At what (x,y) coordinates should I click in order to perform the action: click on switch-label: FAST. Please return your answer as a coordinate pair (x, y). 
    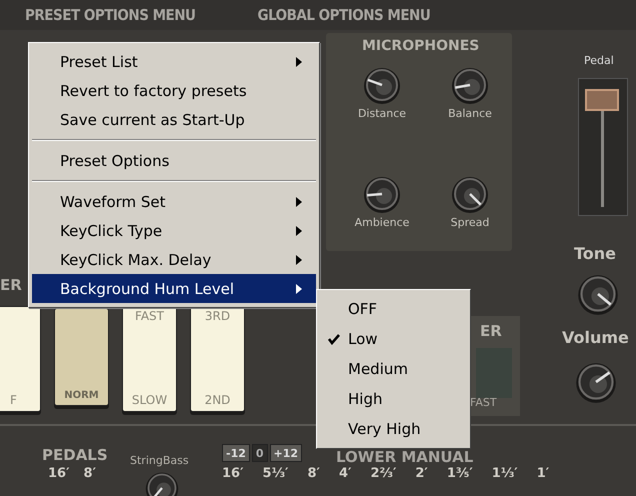
    Looking at the image, I should click on (483, 402).